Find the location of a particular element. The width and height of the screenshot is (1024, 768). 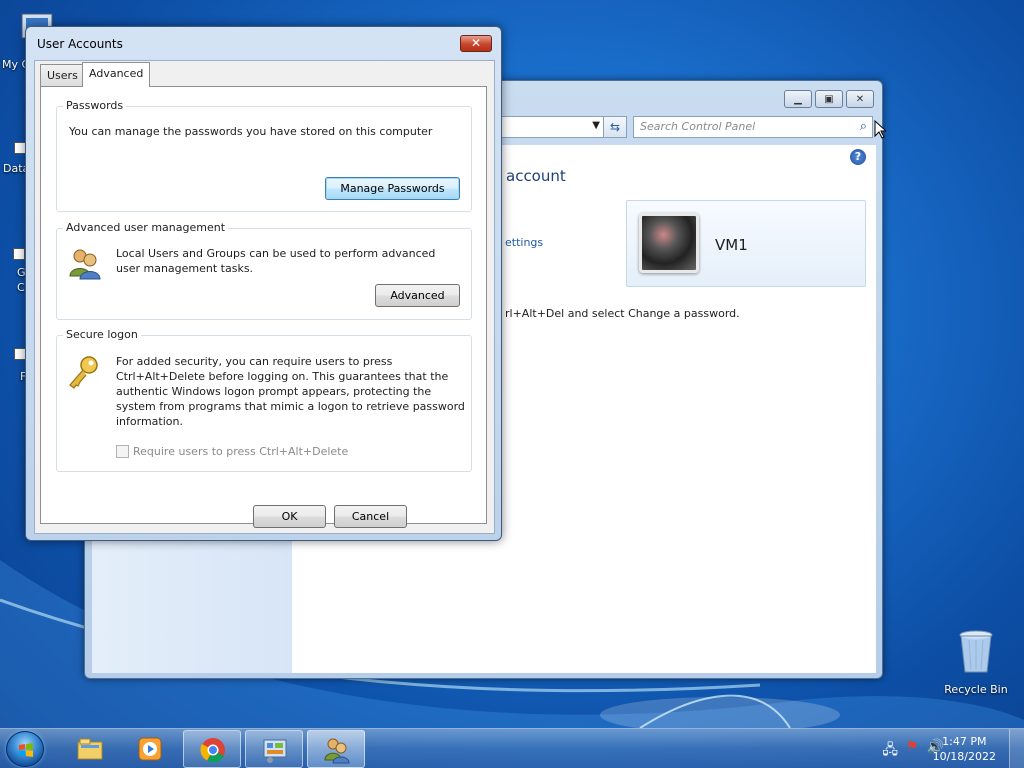

taskbar: 🖧 ⚑ 🔊 1:47 PM 10/18/2022 is located at coordinates (512, 748).